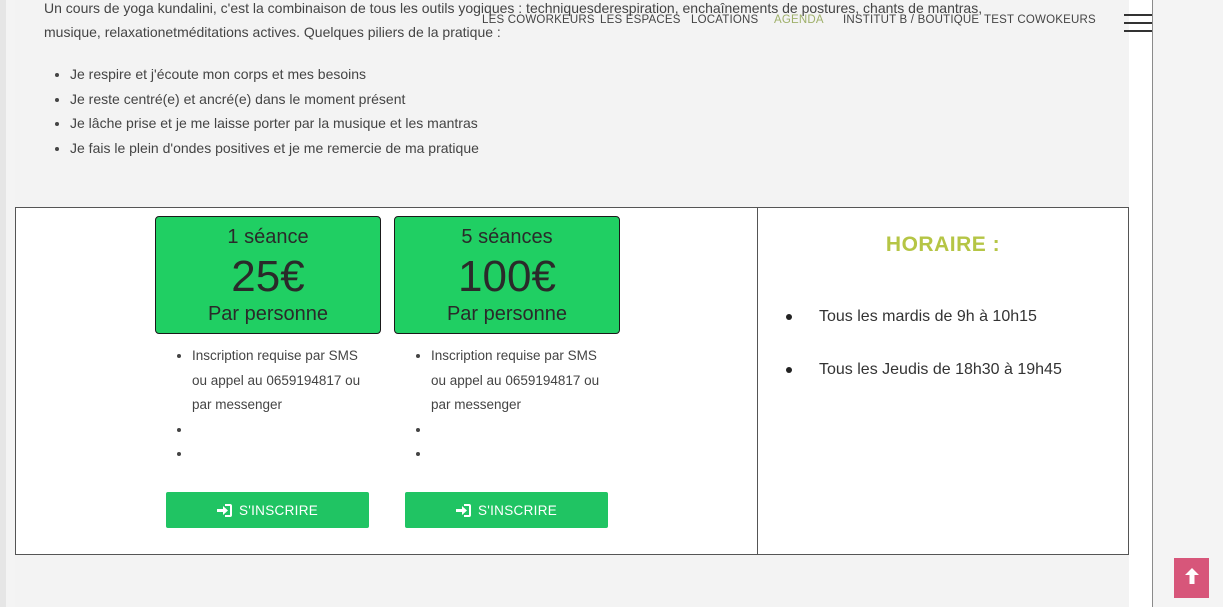 The height and width of the screenshot is (607, 1223). Describe the element at coordinates (507, 237) in the screenshot. I see `card-sessions: 5 séances` at that location.